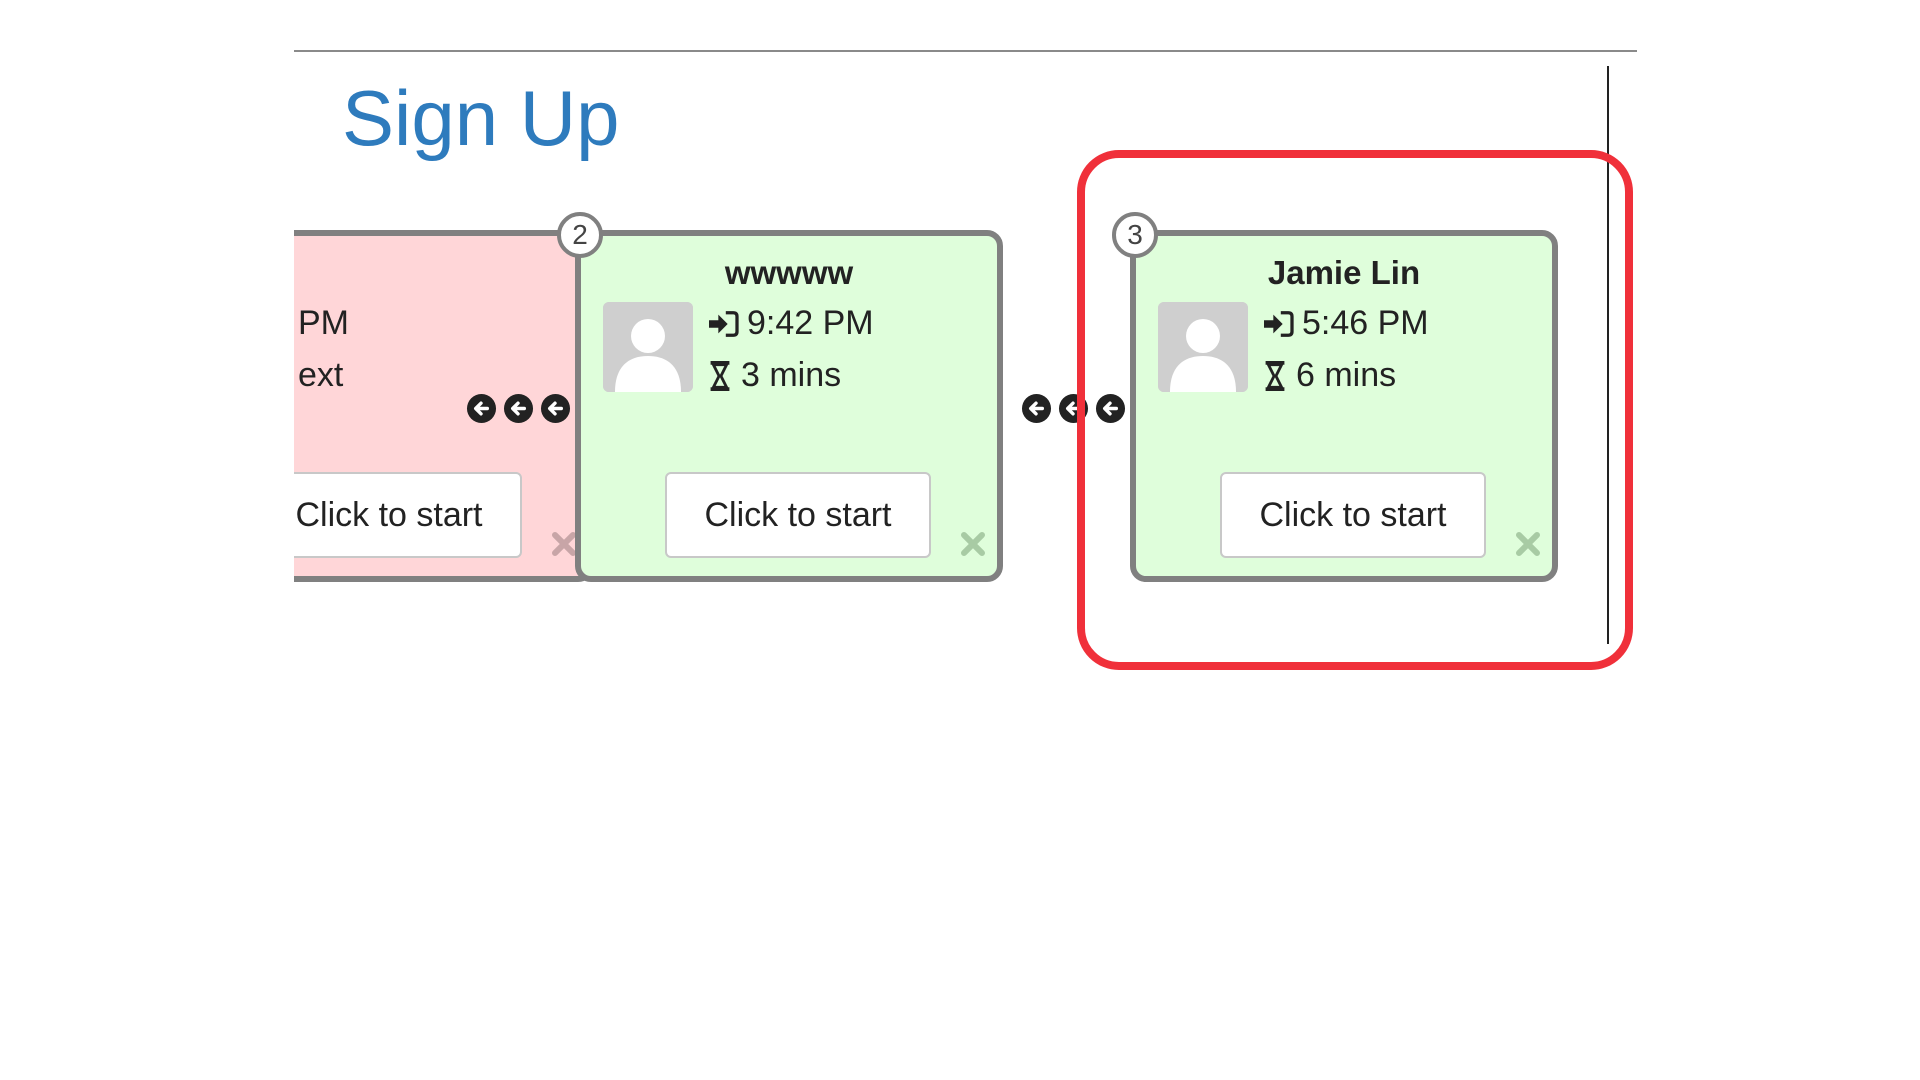 Image resolution: width=1920 pixels, height=1080 pixels. I want to click on card-time: 9:42 PM, so click(790, 323).